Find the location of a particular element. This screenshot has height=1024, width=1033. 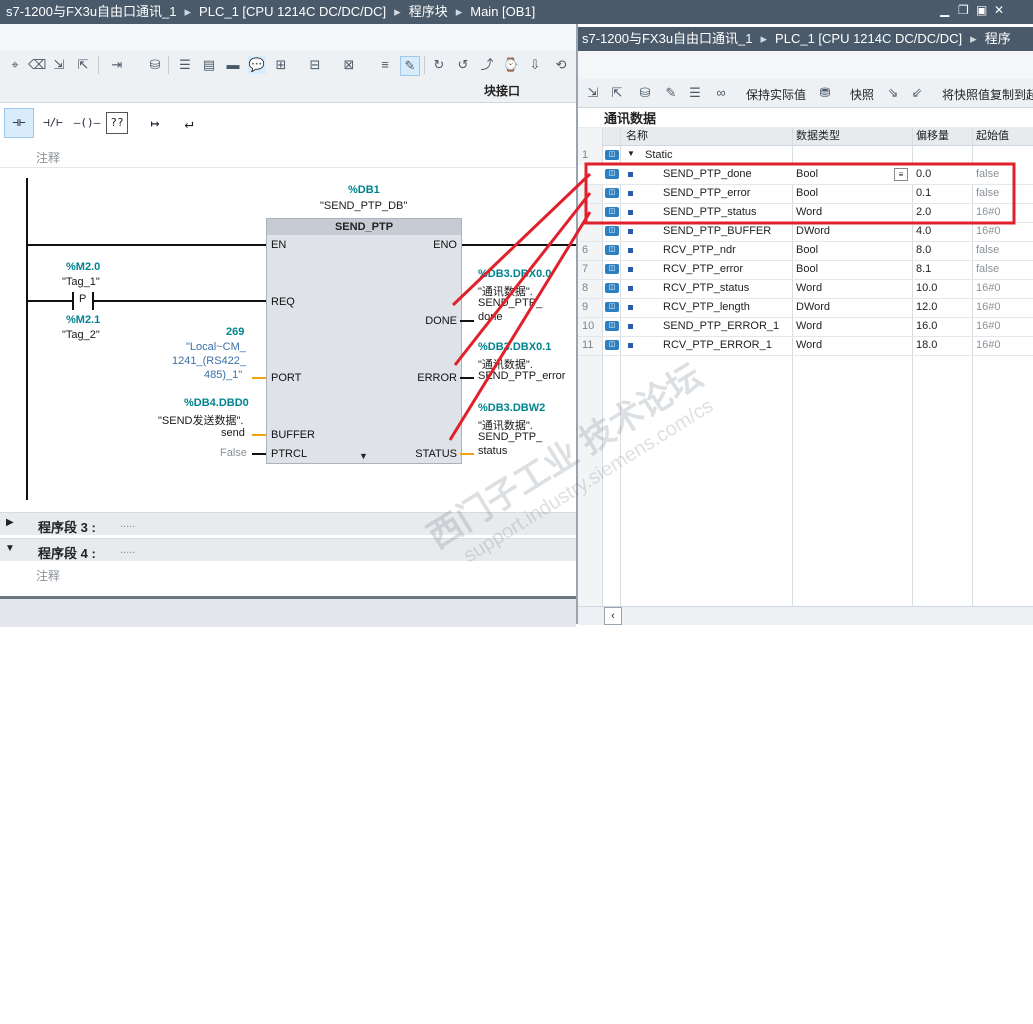

pin-buffer: BUFFER is located at coordinates (293, 435).